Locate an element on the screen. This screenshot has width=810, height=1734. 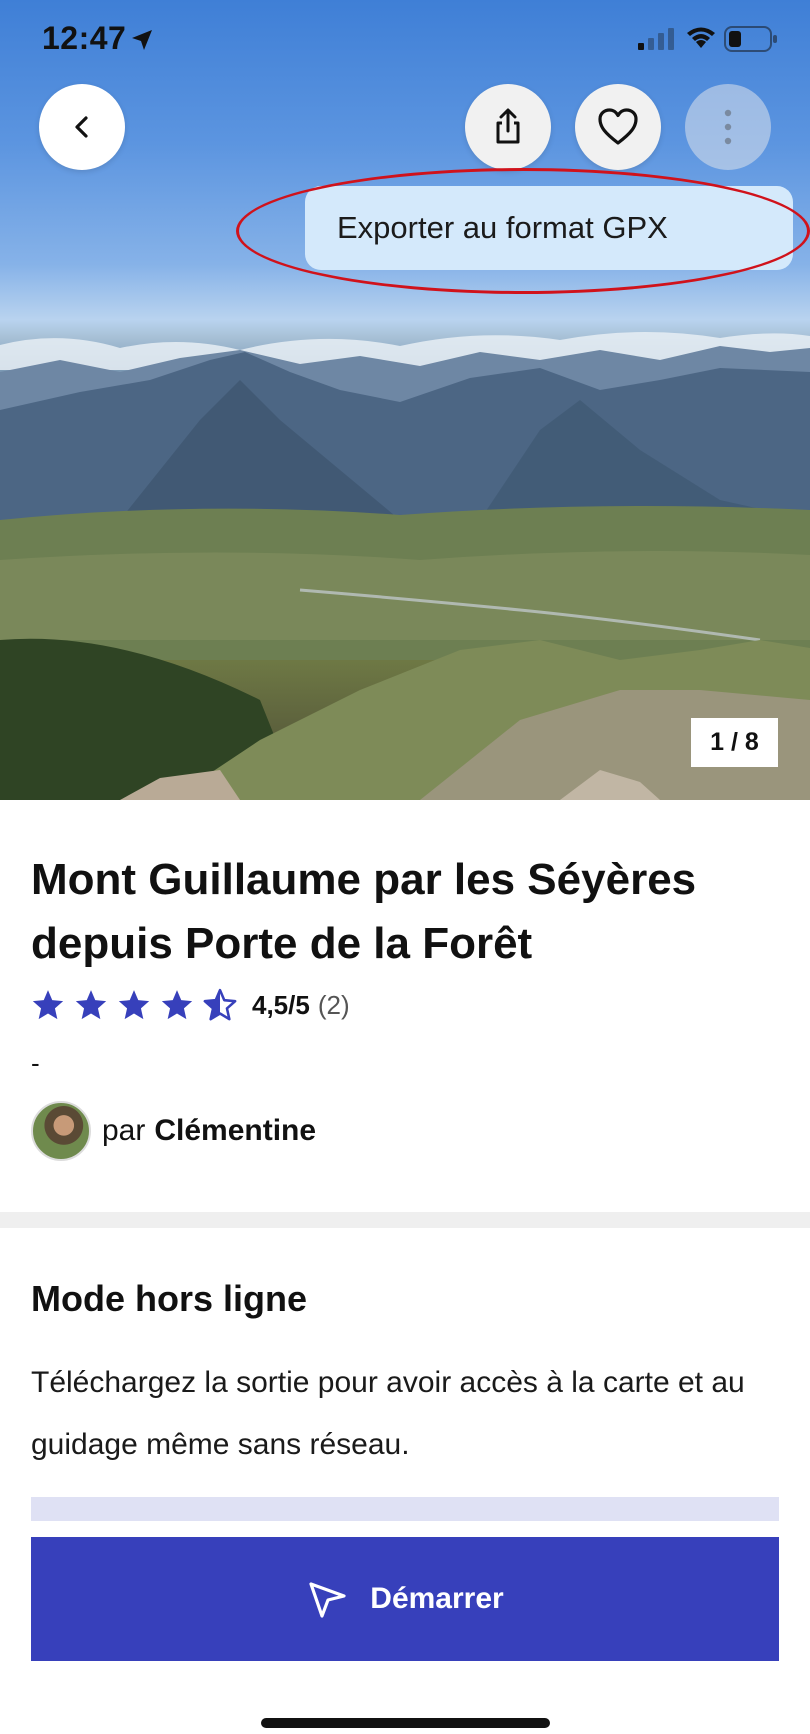
share-icon is located at coordinates (508, 126).